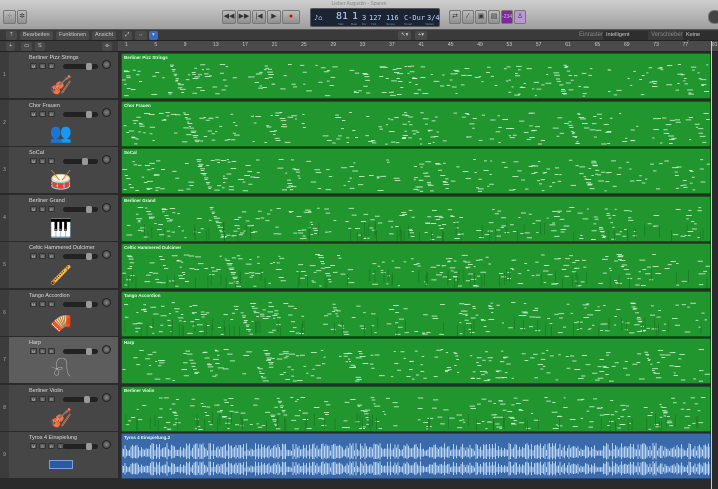  Describe the element at coordinates (35, 343) in the screenshot. I see `track-name: Harp` at that location.